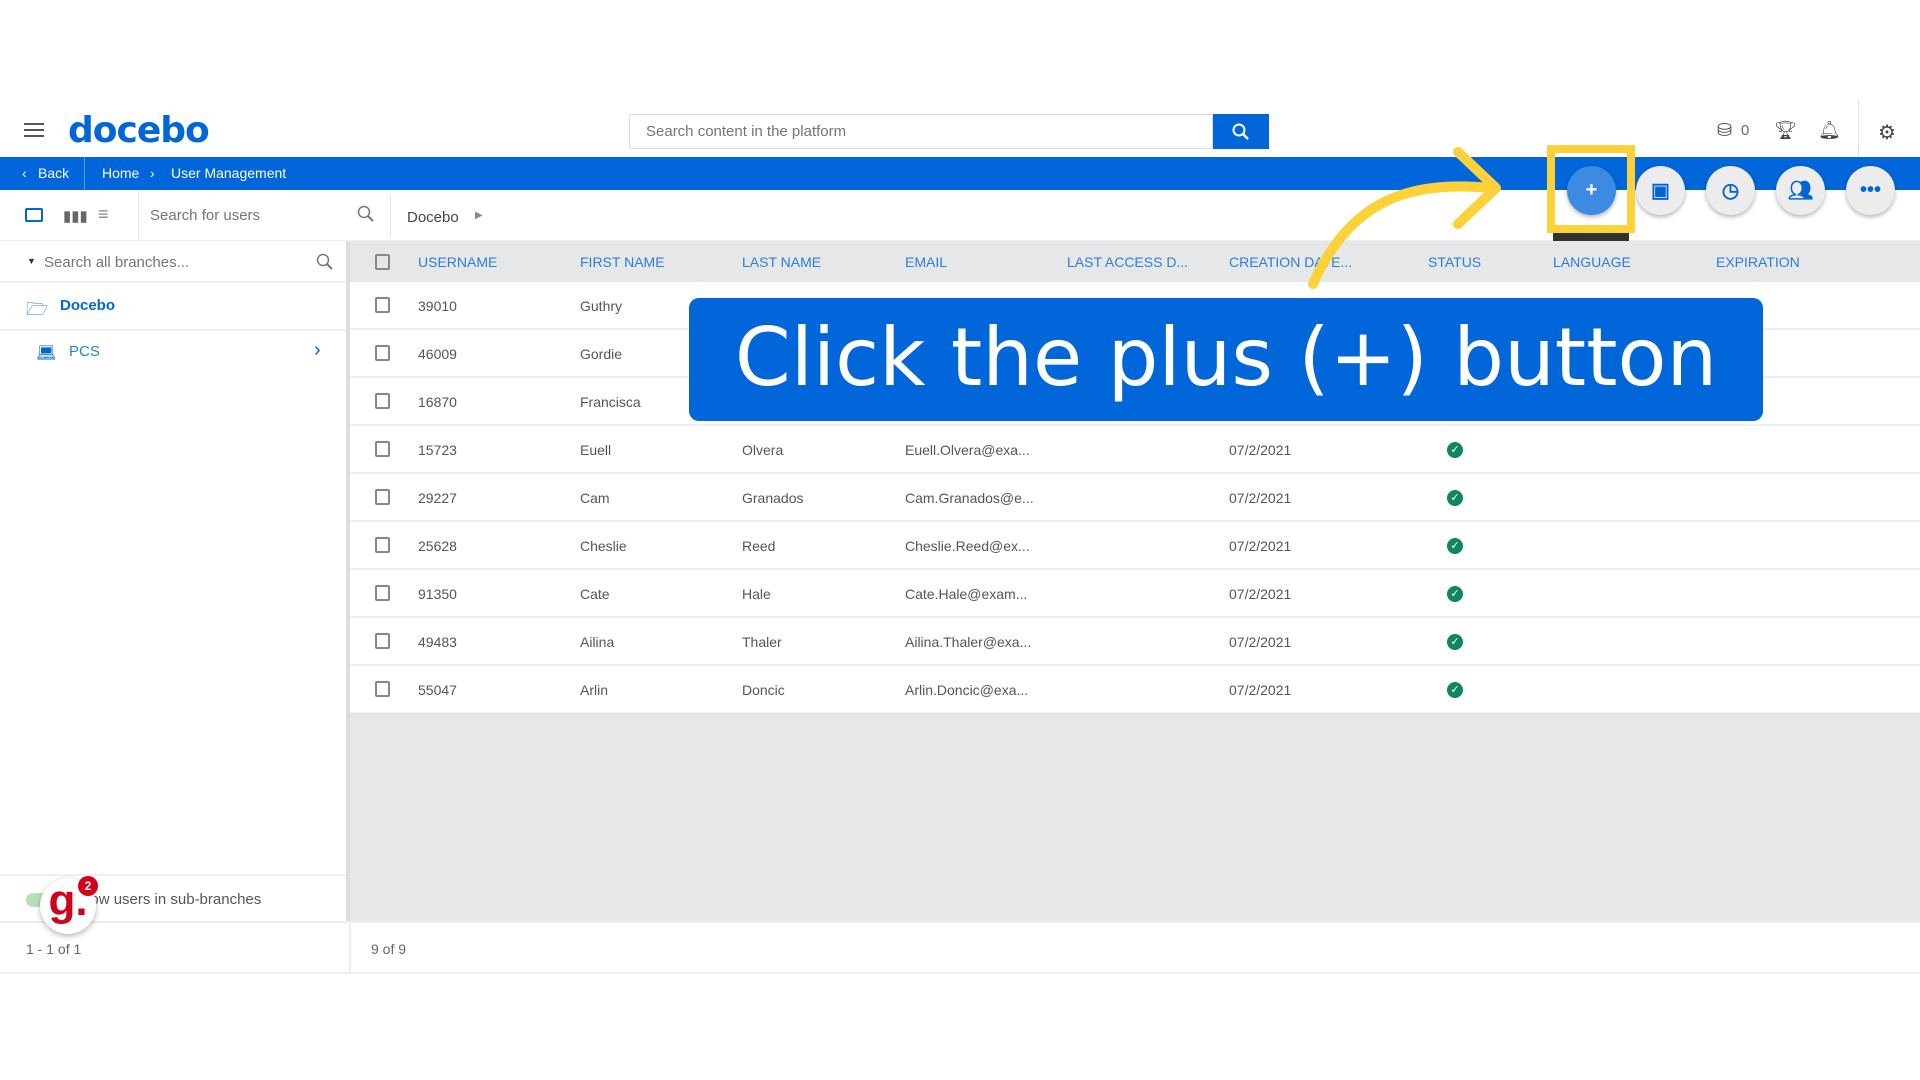 The image size is (1920, 1080). I want to click on laptop-icon: 💻︎, so click(46, 353).